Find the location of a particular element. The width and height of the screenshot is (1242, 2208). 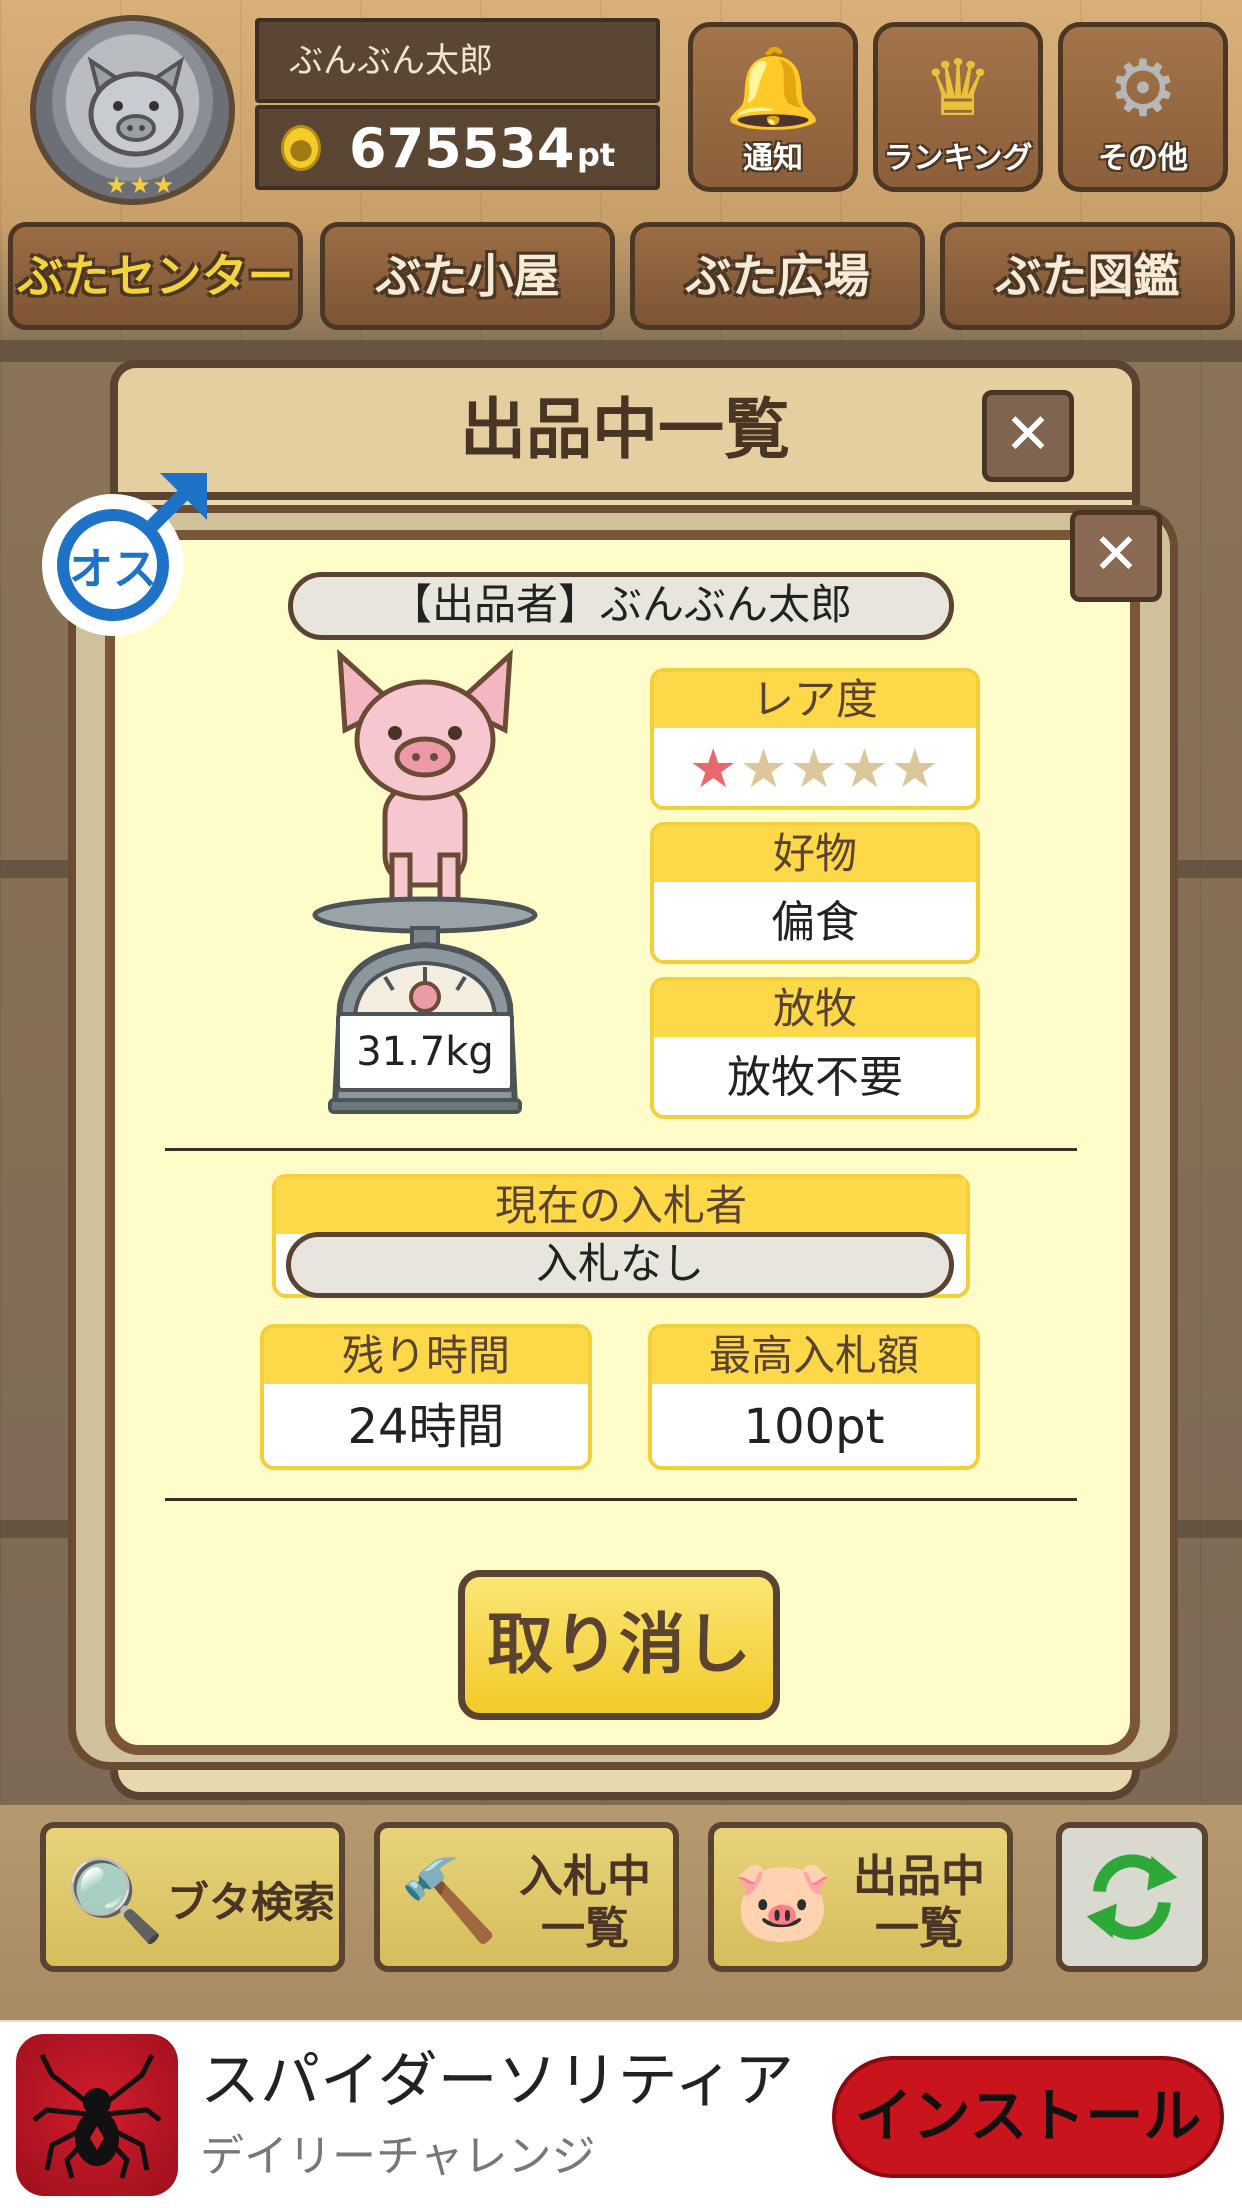

pig-search-button: 🔍 ブタ検索 is located at coordinates (192, 1897).